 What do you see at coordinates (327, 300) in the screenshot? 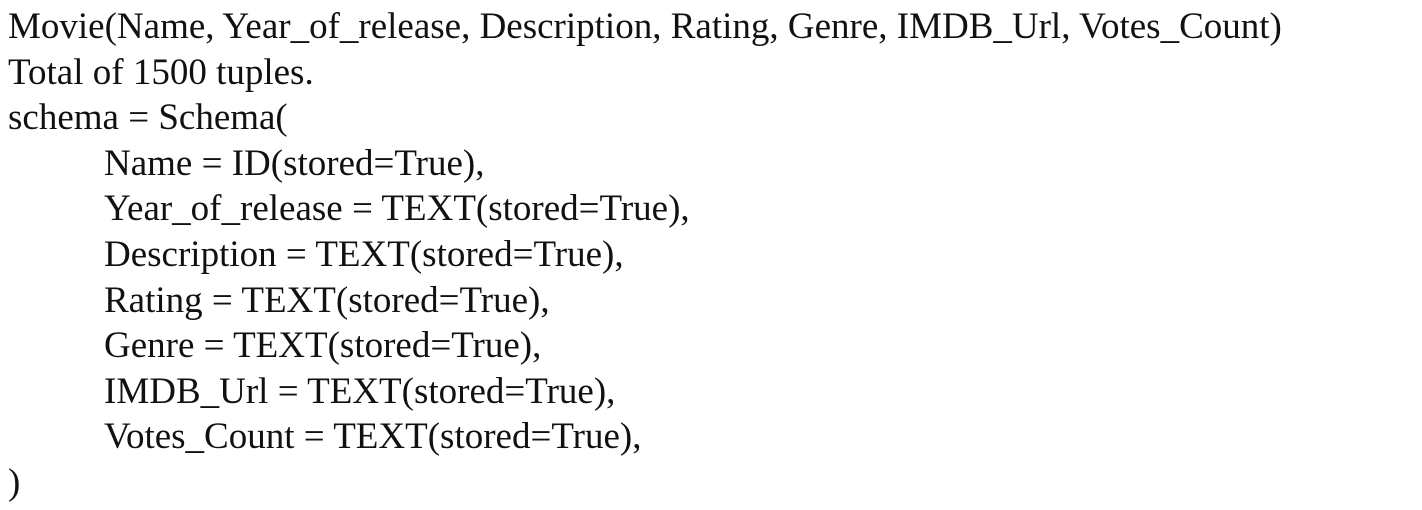
I see `field-rating: Rating = TEXT(stored=True),` at bounding box center [327, 300].